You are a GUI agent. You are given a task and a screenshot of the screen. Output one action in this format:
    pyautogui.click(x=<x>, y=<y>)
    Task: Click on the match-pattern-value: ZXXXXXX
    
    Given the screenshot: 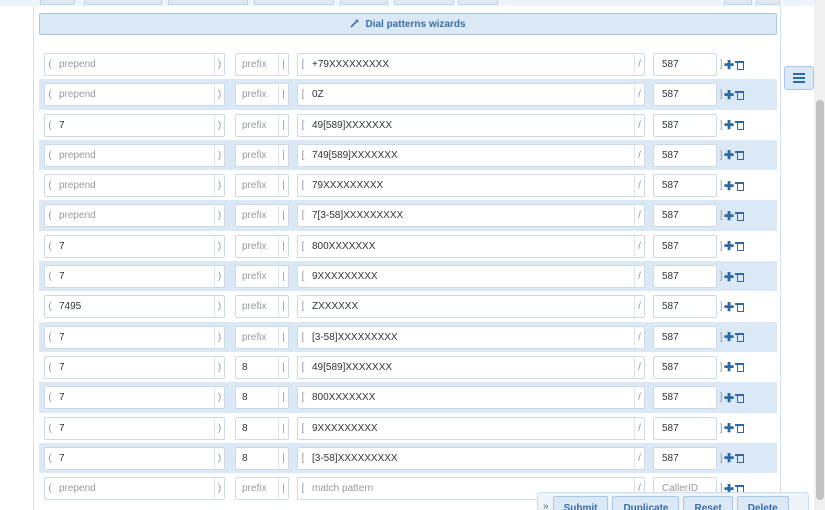 What is the action you would take?
    pyautogui.click(x=471, y=306)
    